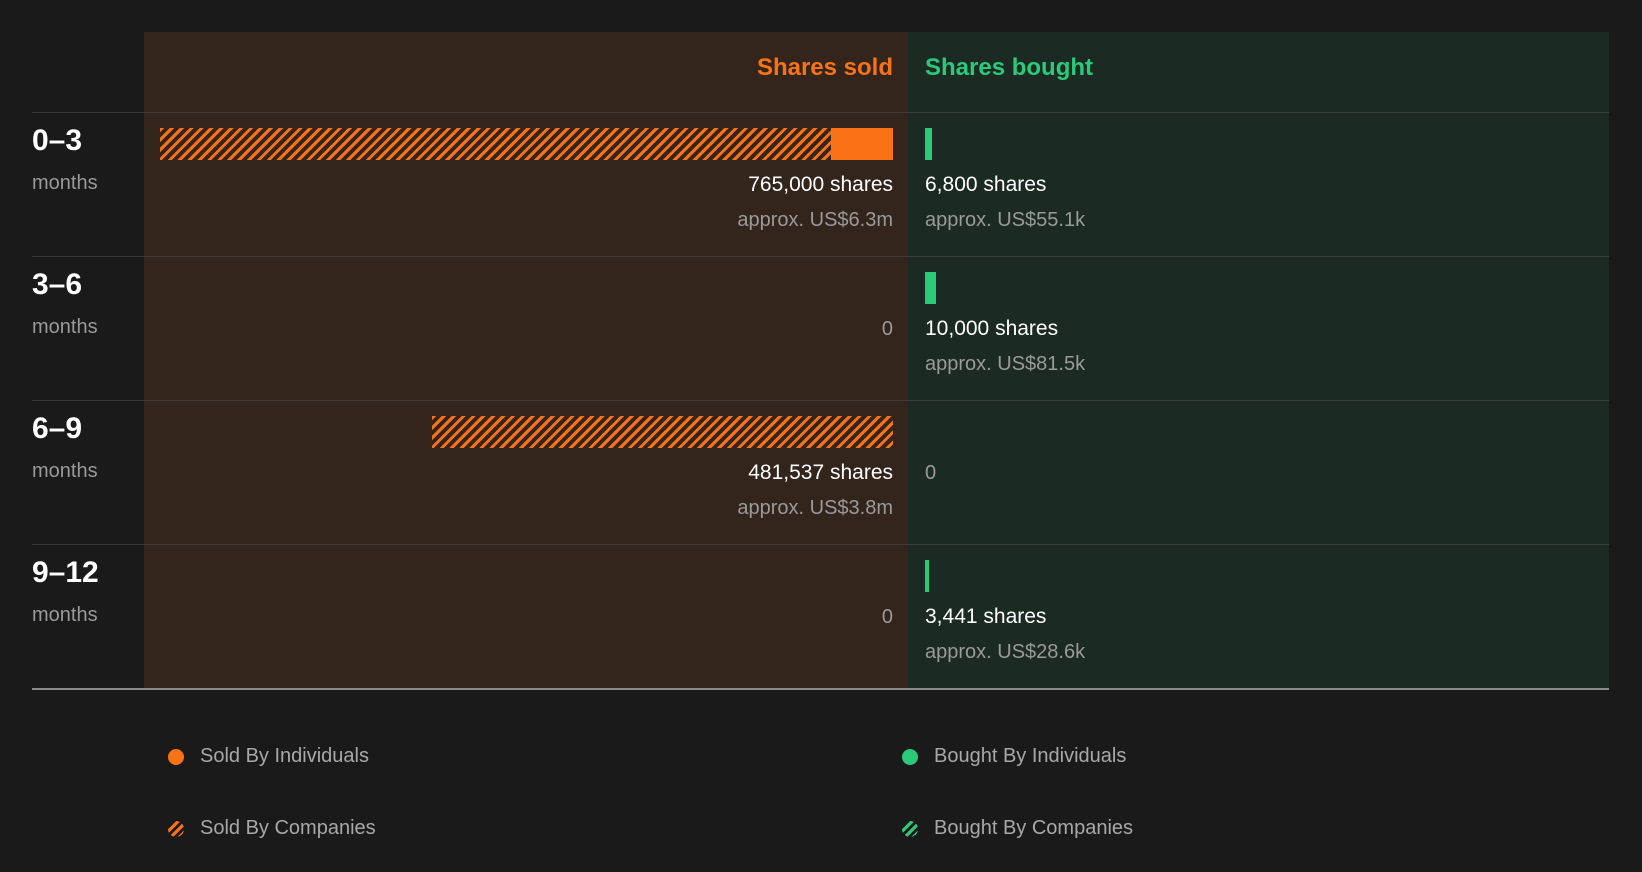 The height and width of the screenshot is (872, 1642). What do you see at coordinates (910, 756) in the screenshot?
I see `legend-solid-green-swatch` at bounding box center [910, 756].